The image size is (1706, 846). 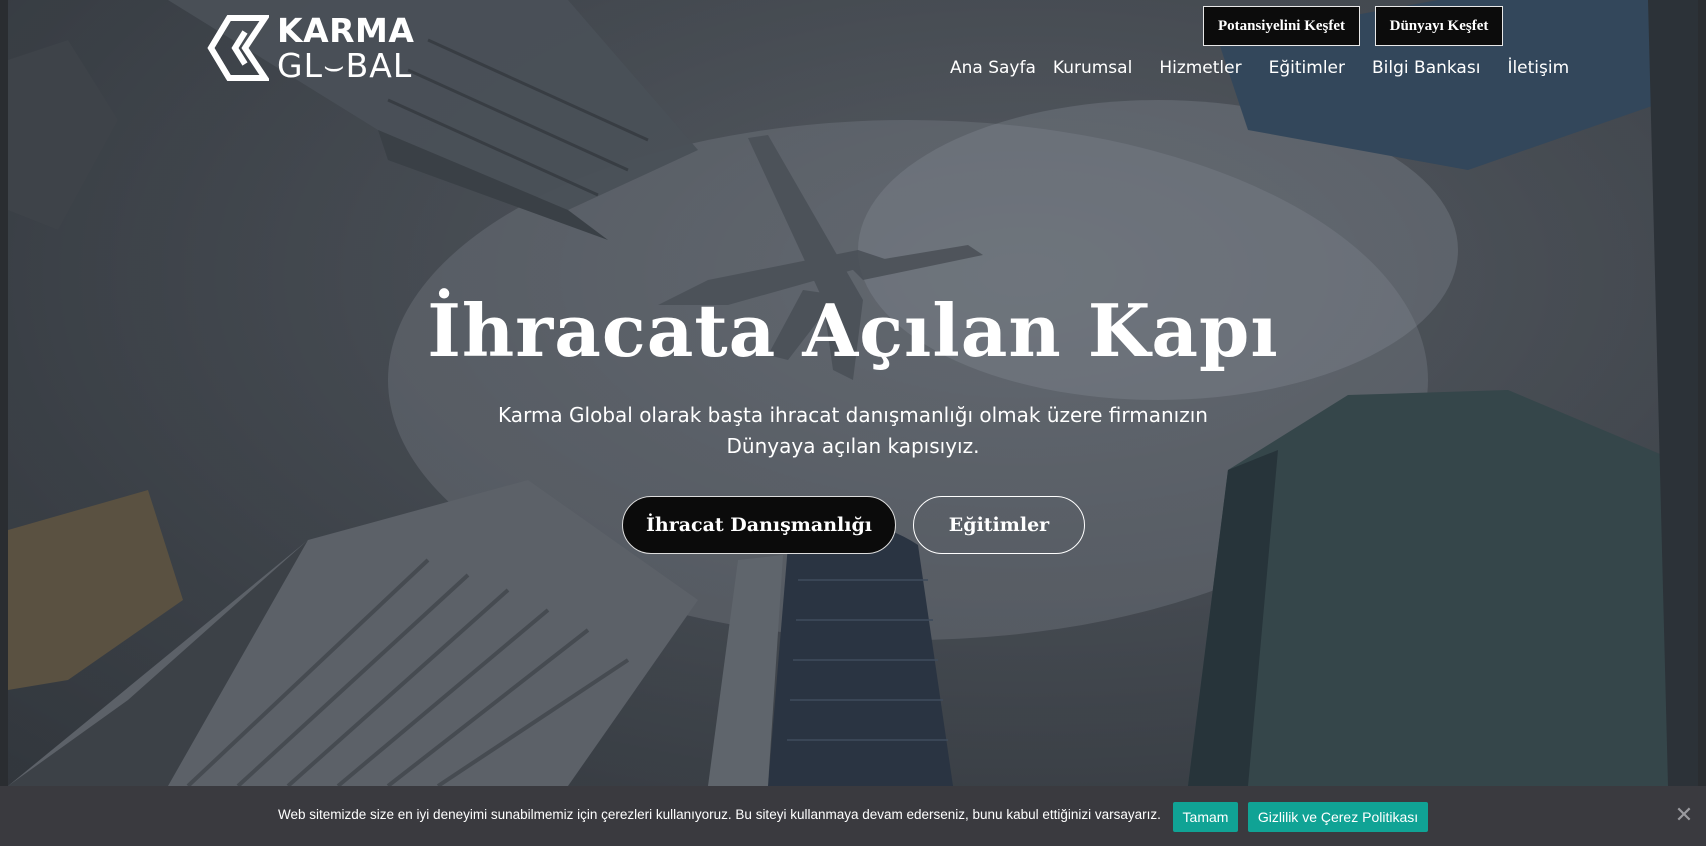 What do you see at coordinates (4, 393) in the screenshot?
I see `page-left-edge` at bounding box center [4, 393].